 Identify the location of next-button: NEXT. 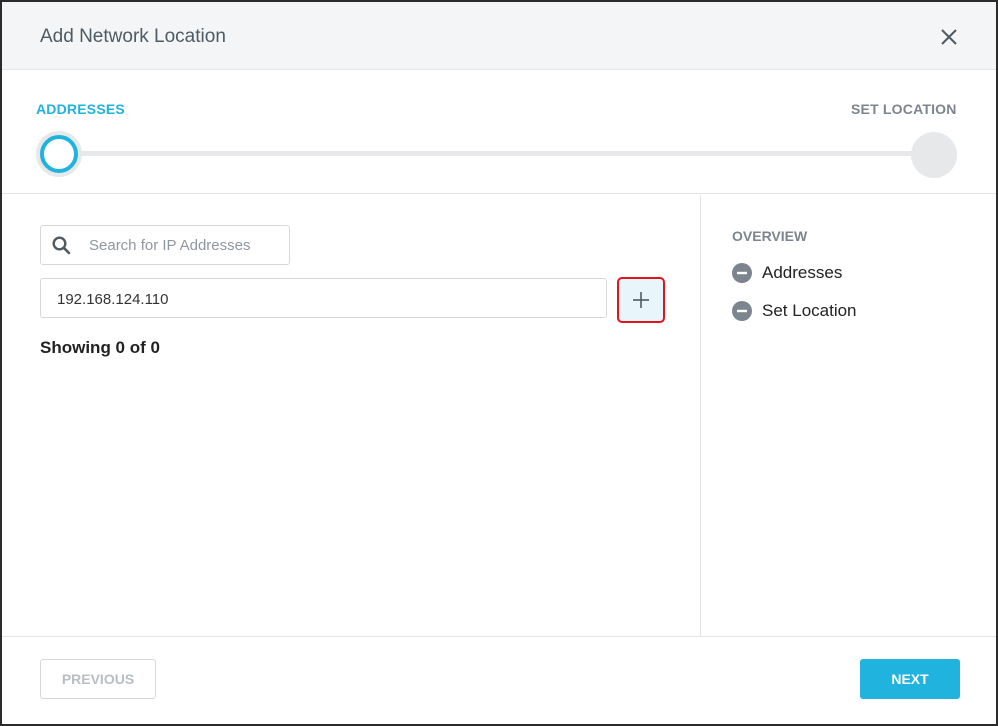
(910, 679).